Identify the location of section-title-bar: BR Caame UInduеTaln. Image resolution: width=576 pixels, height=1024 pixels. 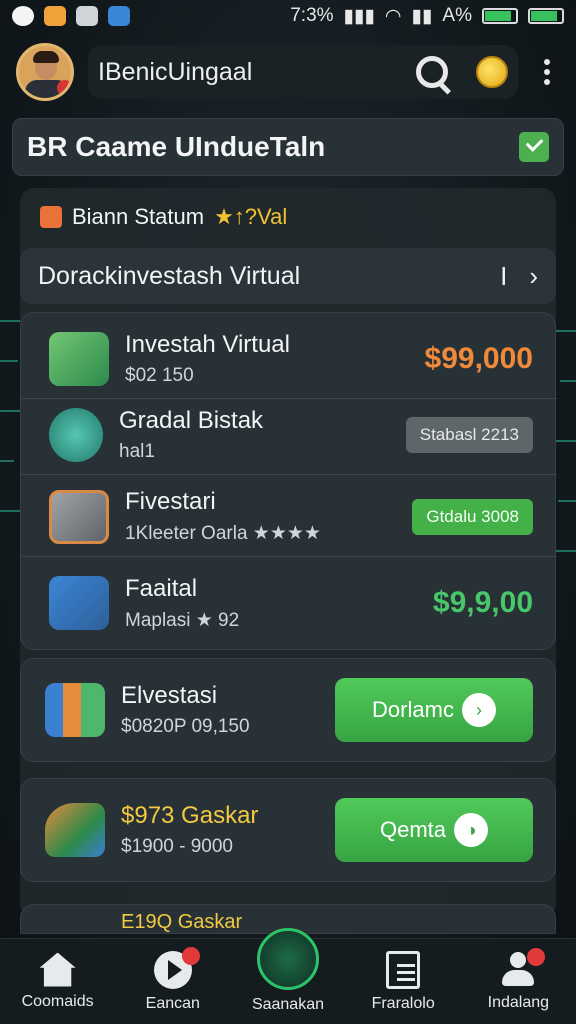
(288, 147).